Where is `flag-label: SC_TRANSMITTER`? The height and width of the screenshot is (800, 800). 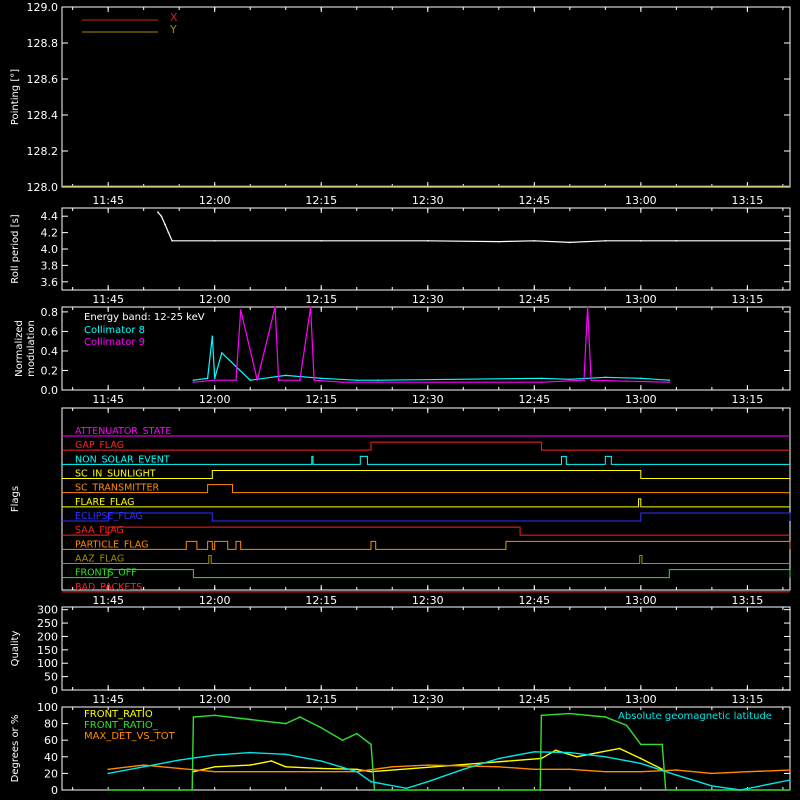
flag-label: SC_TRANSMITTER is located at coordinates (117, 488).